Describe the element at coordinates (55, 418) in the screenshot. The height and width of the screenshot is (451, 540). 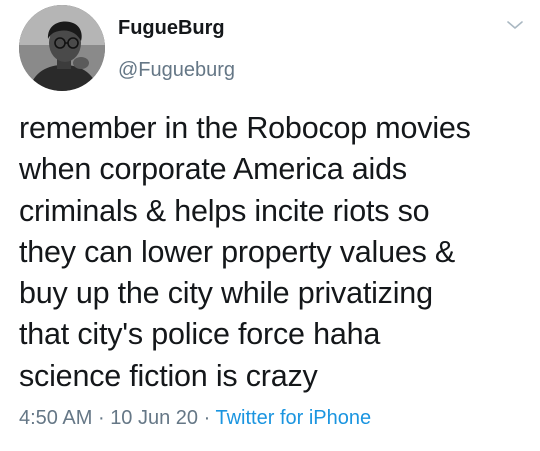
I see `tweet-time: 4:50 AM` at that location.